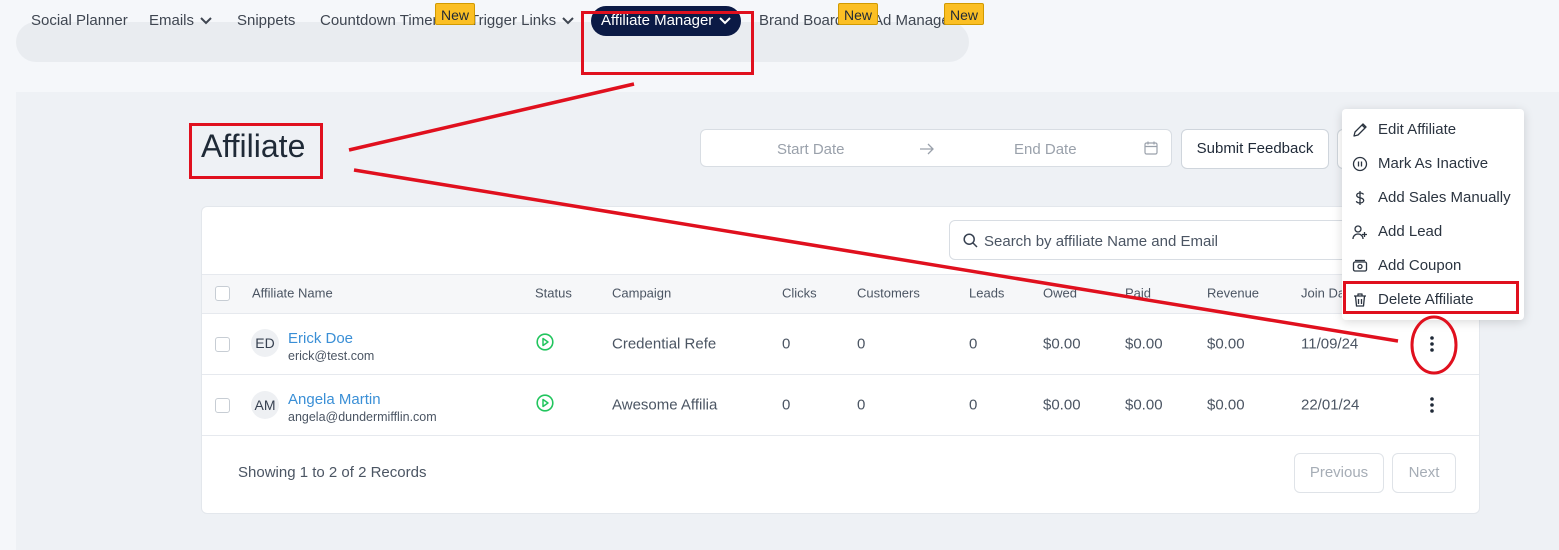 Image resolution: width=1559 pixels, height=550 pixels. What do you see at coordinates (1330, 405) in the screenshot?
I see `join-date-cell: 22/01/24` at bounding box center [1330, 405].